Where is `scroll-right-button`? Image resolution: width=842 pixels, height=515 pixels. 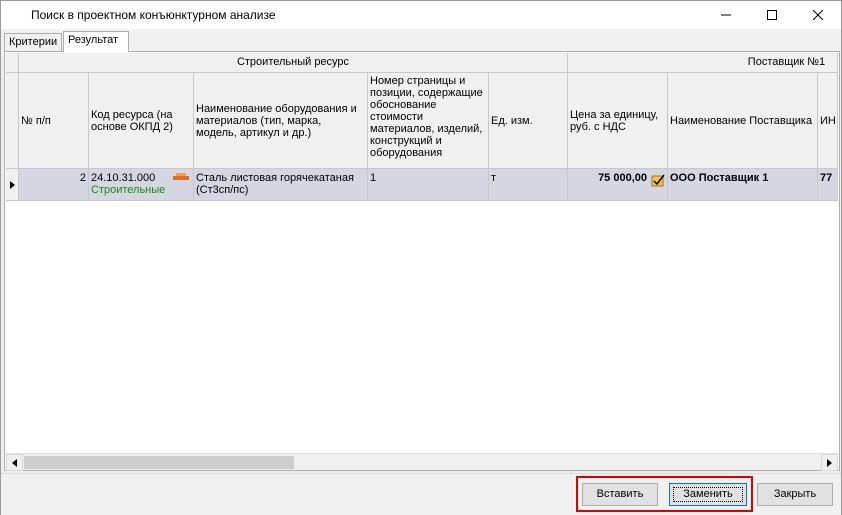 scroll-right-button is located at coordinates (829, 462).